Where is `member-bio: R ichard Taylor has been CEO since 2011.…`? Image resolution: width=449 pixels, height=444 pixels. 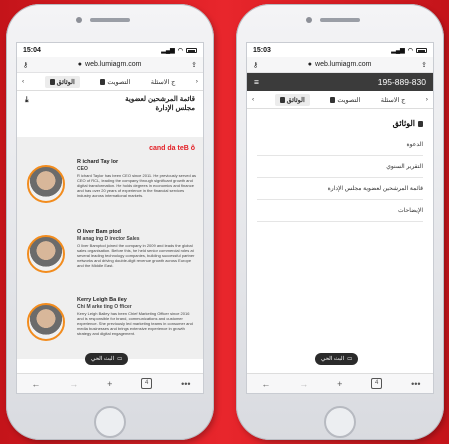 member-bio: R ichard Taylor has been CEO since 2011.… is located at coordinates (137, 185).